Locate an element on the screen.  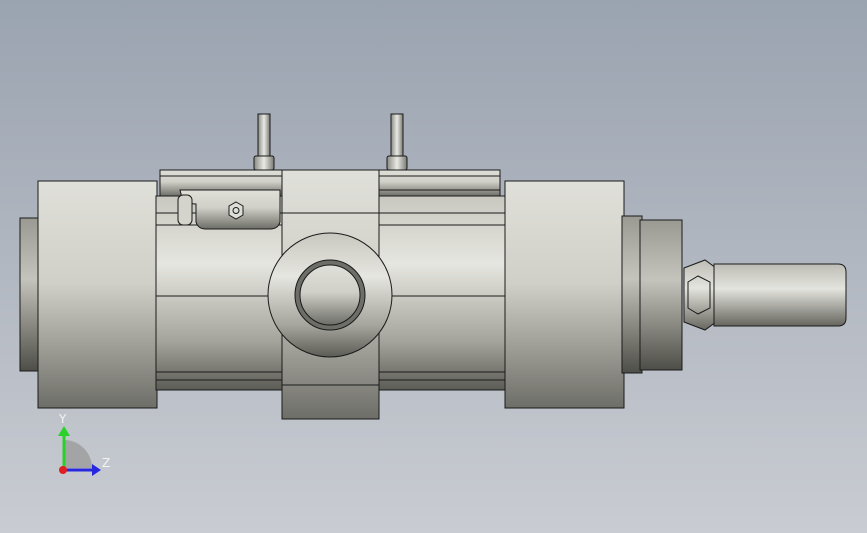
y-axis-label: Y is located at coordinates (63, 419).